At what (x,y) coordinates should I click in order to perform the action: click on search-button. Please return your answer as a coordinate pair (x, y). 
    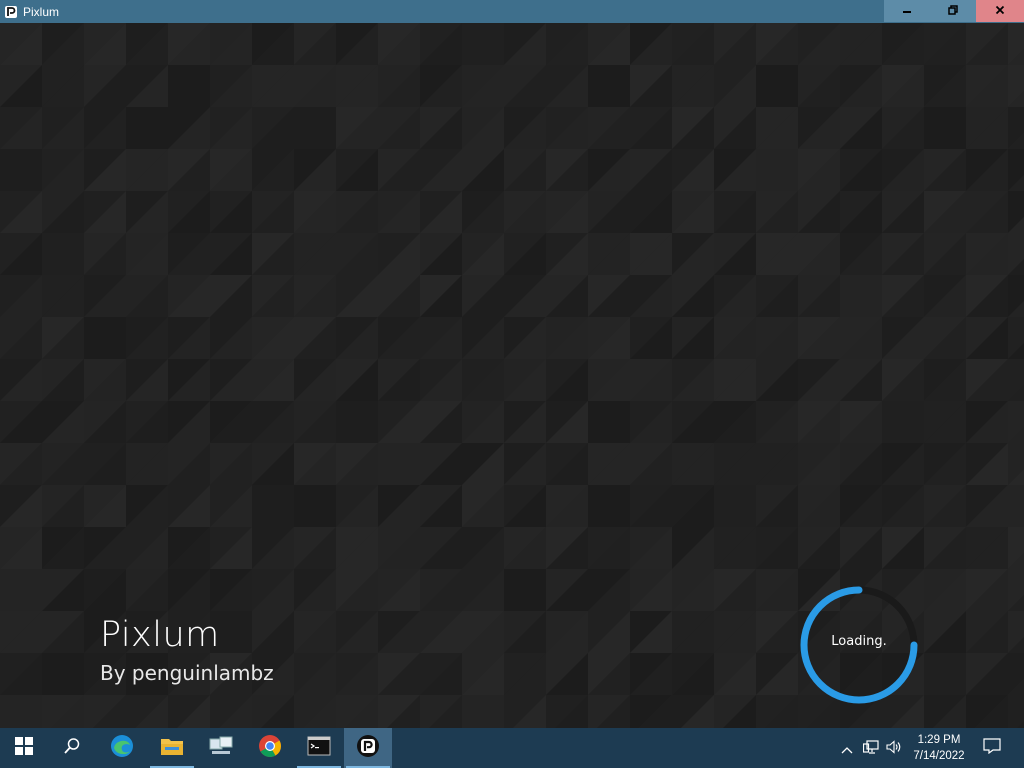
    Looking at the image, I should click on (72, 748).